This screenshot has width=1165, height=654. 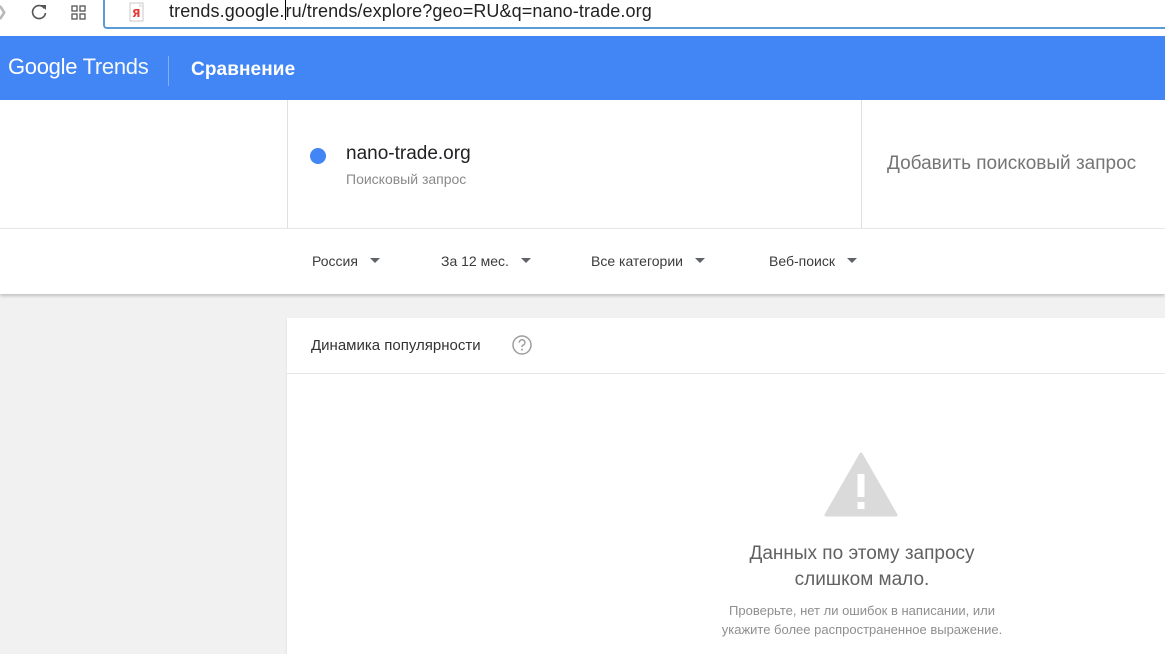 I want to click on yandex-icon: Я, so click(x=137, y=12).